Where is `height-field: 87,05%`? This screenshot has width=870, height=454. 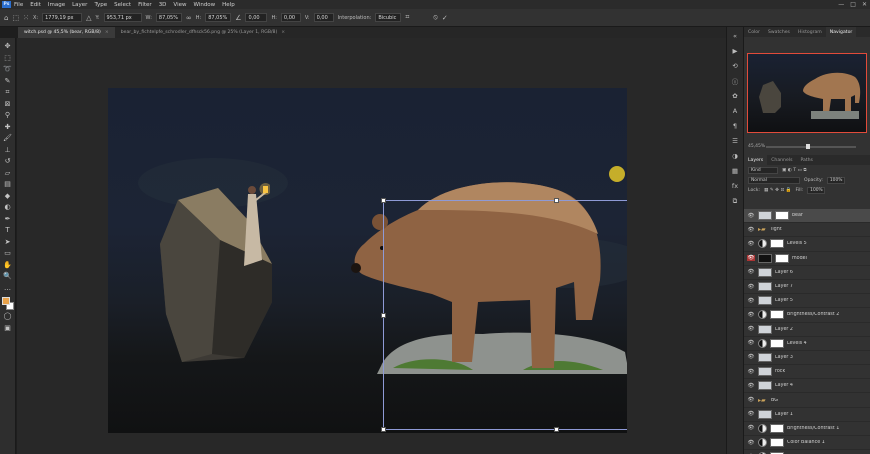
height-field: 87,05% is located at coordinates (218, 17).